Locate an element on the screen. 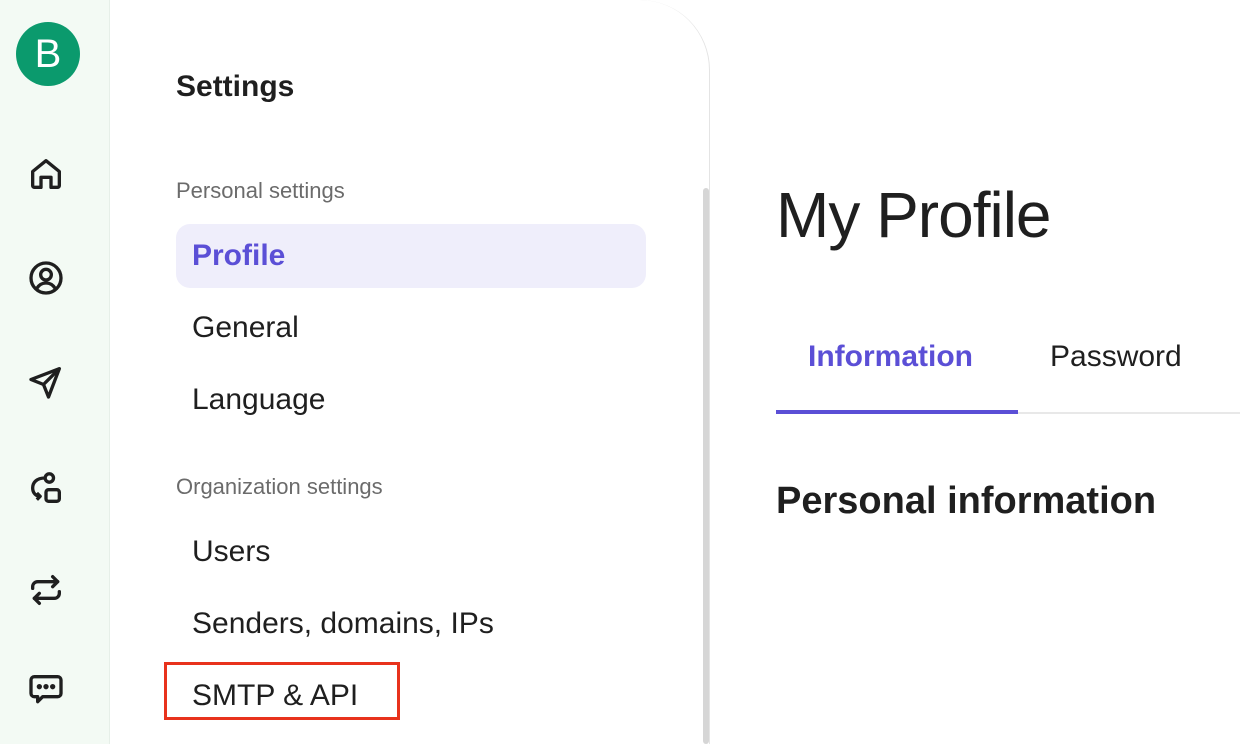 The width and height of the screenshot is (1240, 744). nav-item-users: Users is located at coordinates (411, 552).